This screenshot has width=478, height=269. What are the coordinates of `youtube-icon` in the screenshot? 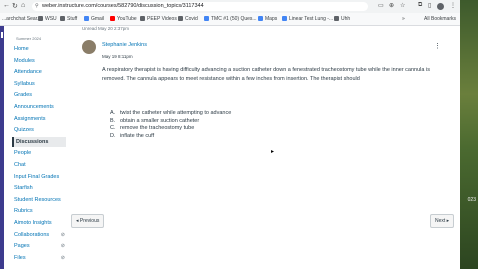 It's located at (112, 18).